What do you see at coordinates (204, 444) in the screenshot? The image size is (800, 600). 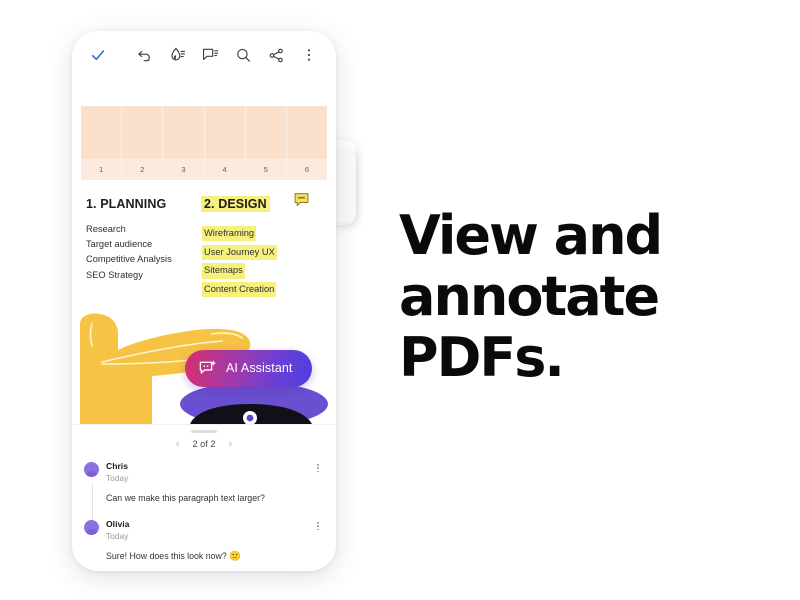 I see `page-indicator-label: 2 of 2` at bounding box center [204, 444].